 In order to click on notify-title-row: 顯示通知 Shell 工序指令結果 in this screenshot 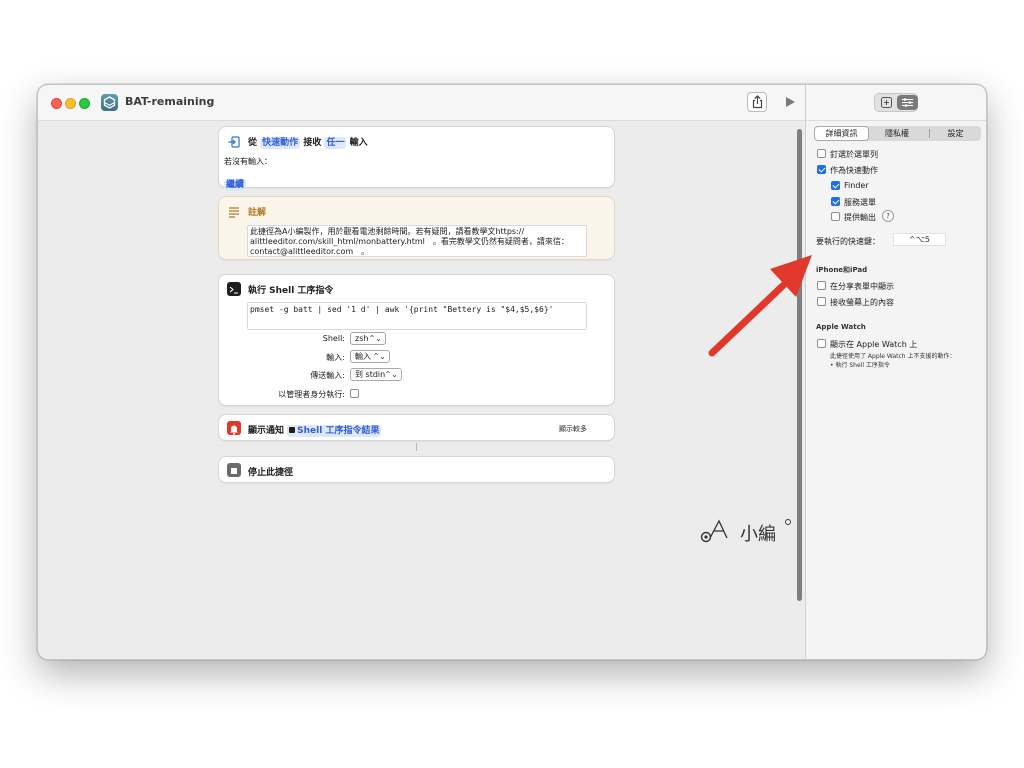, I will do `click(315, 430)`.